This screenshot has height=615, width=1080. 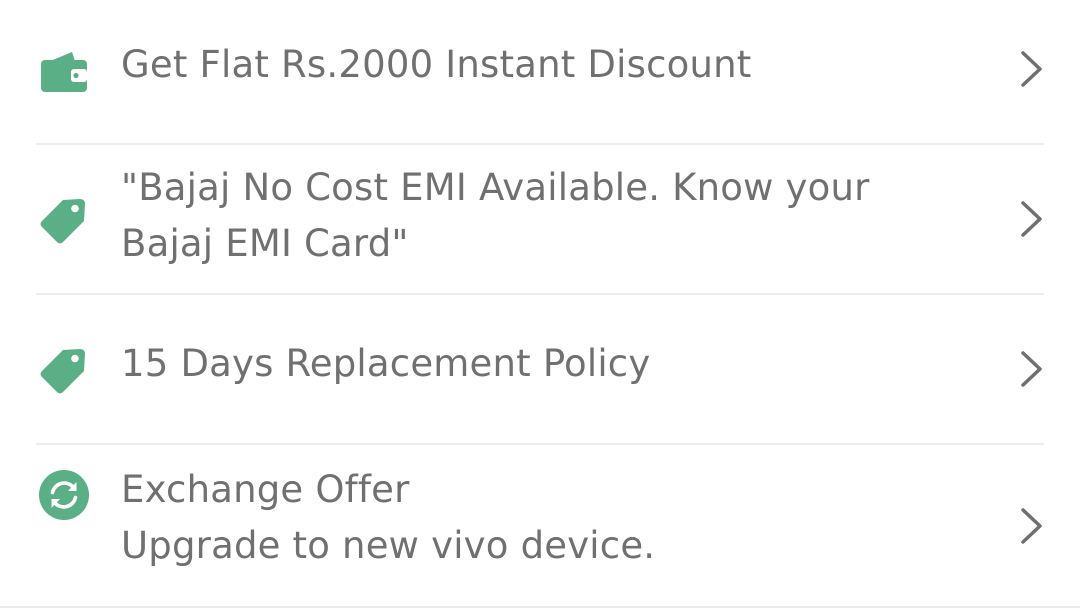 I want to click on wallet-icon, so click(x=64, y=71).